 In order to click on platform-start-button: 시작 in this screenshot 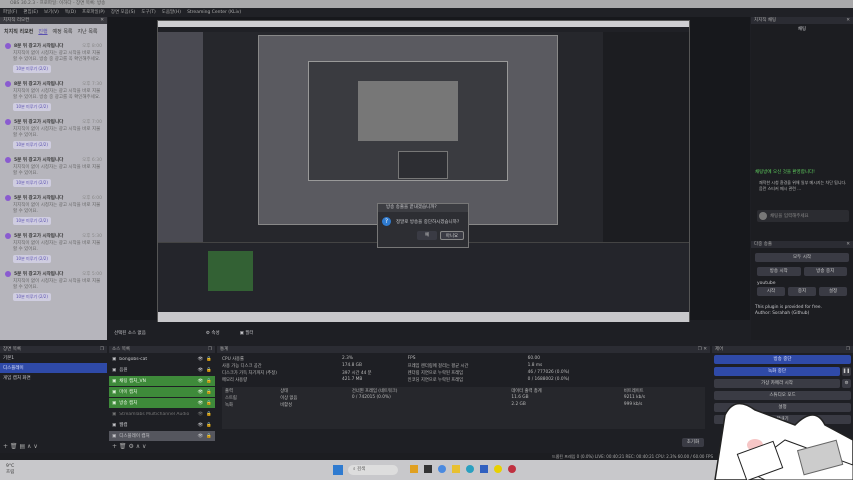, I will do `click(771, 291)`.